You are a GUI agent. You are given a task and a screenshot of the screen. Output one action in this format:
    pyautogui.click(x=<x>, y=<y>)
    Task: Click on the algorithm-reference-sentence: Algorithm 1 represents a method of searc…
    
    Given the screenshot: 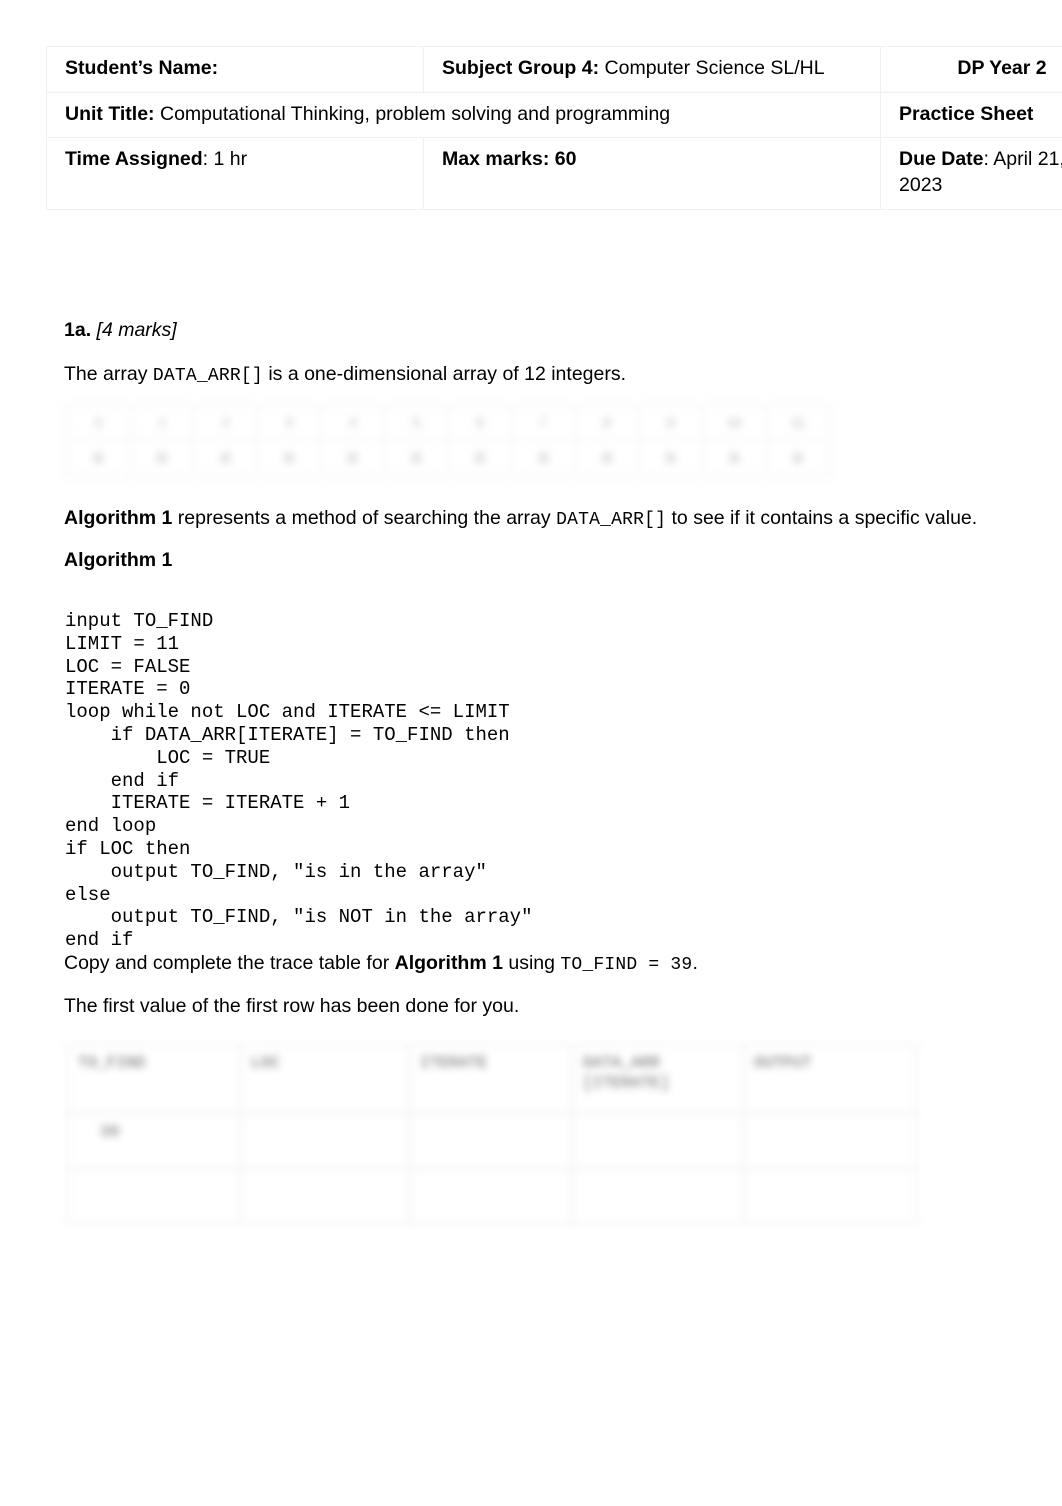 What is the action you would take?
    pyautogui.click(x=520, y=519)
    